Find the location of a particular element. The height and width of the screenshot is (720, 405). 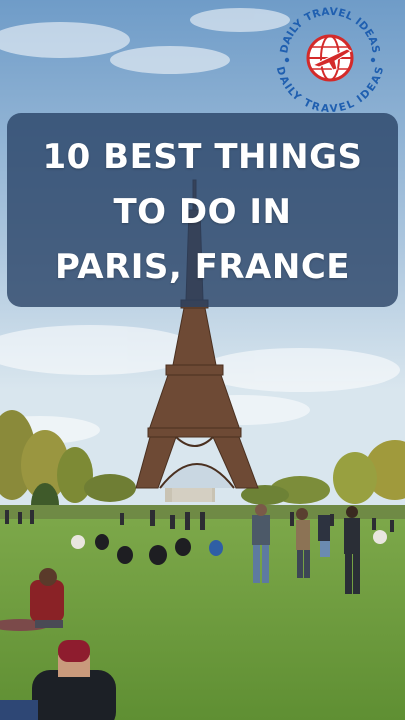

daily-travel-ideas-logo: DAILY TRAVEL IDEAS DAILY TRAVEL IDEAS is located at coordinates (330, 59).